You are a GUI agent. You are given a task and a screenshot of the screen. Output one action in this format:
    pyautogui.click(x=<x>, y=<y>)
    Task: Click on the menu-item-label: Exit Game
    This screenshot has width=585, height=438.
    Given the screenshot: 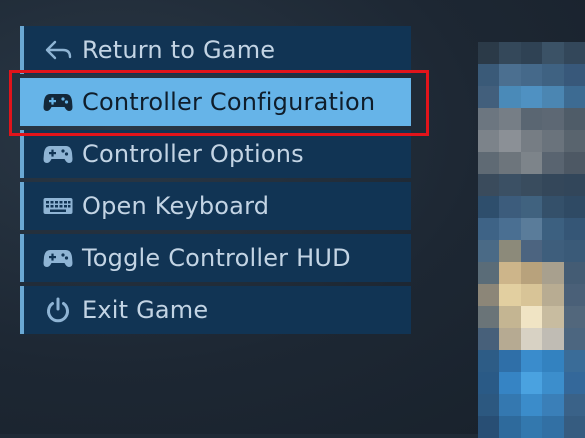 What is the action you would take?
    pyautogui.click(x=145, y=310)
    